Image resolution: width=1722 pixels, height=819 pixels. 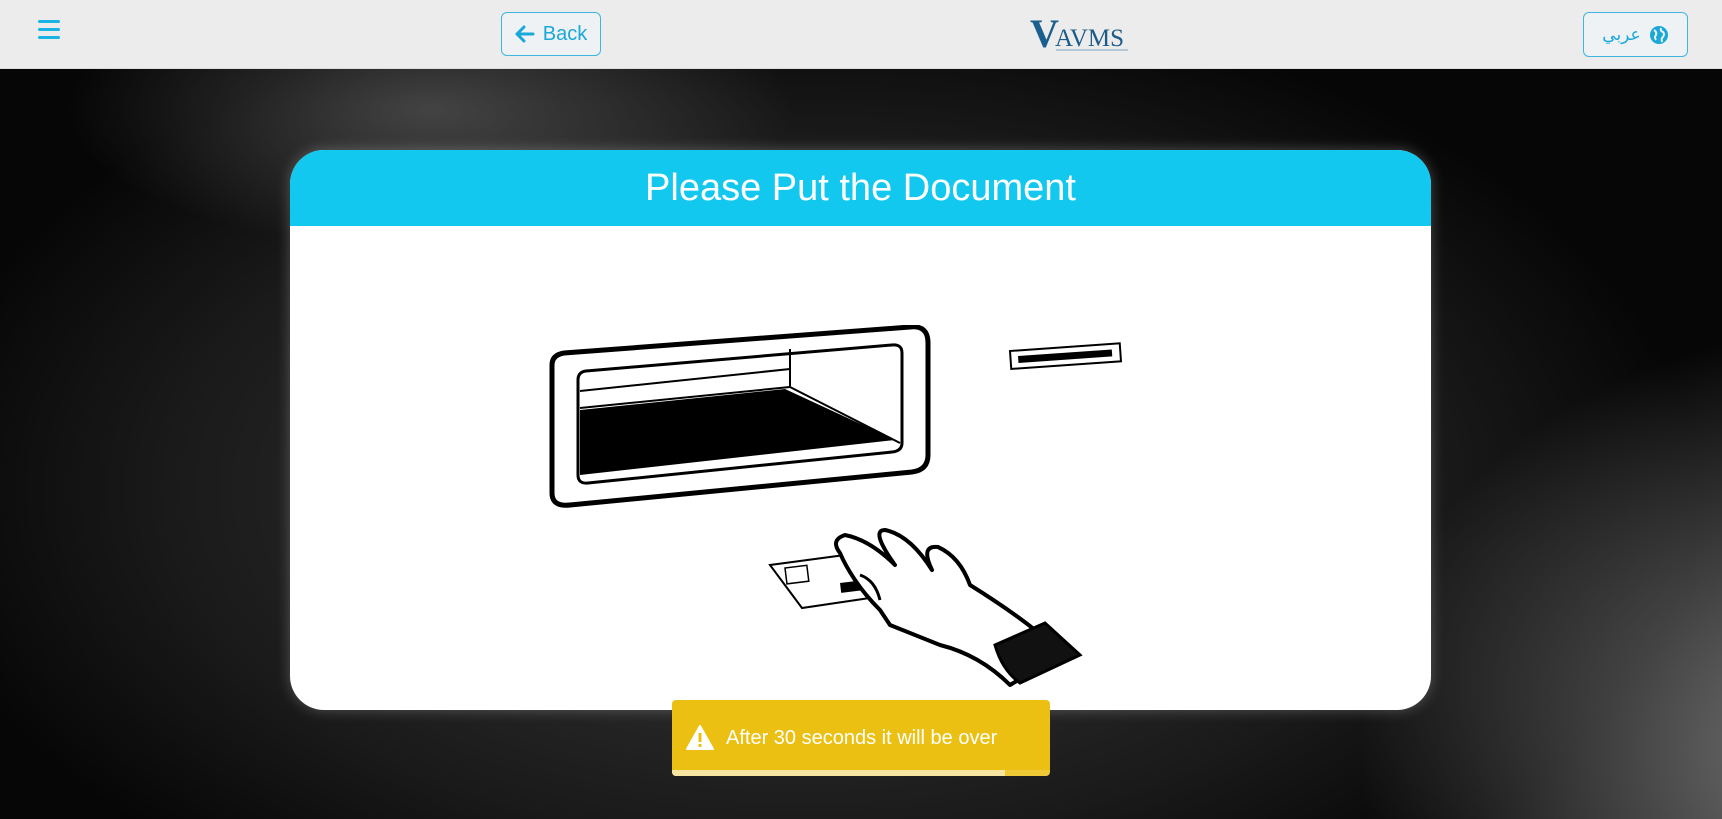 I want to click on timeout-toast: After 30 seconds it will be over, so click(x=861, y=738).